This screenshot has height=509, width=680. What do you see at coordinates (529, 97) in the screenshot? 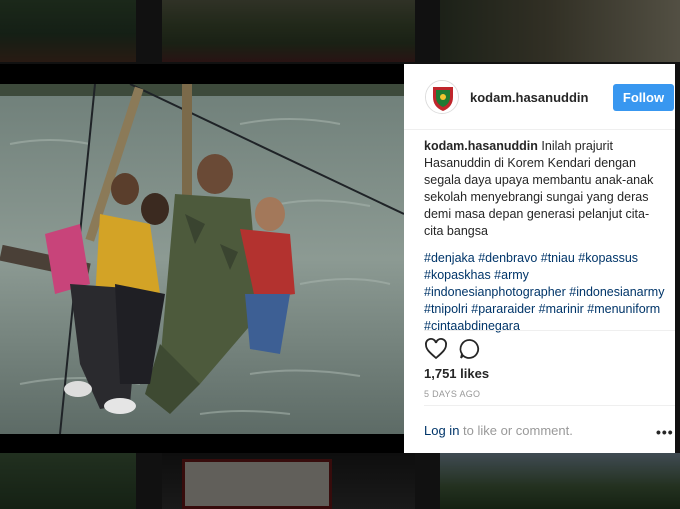
I see `header-username: kodam.hasanuddin` at bounding box center [529, 97].